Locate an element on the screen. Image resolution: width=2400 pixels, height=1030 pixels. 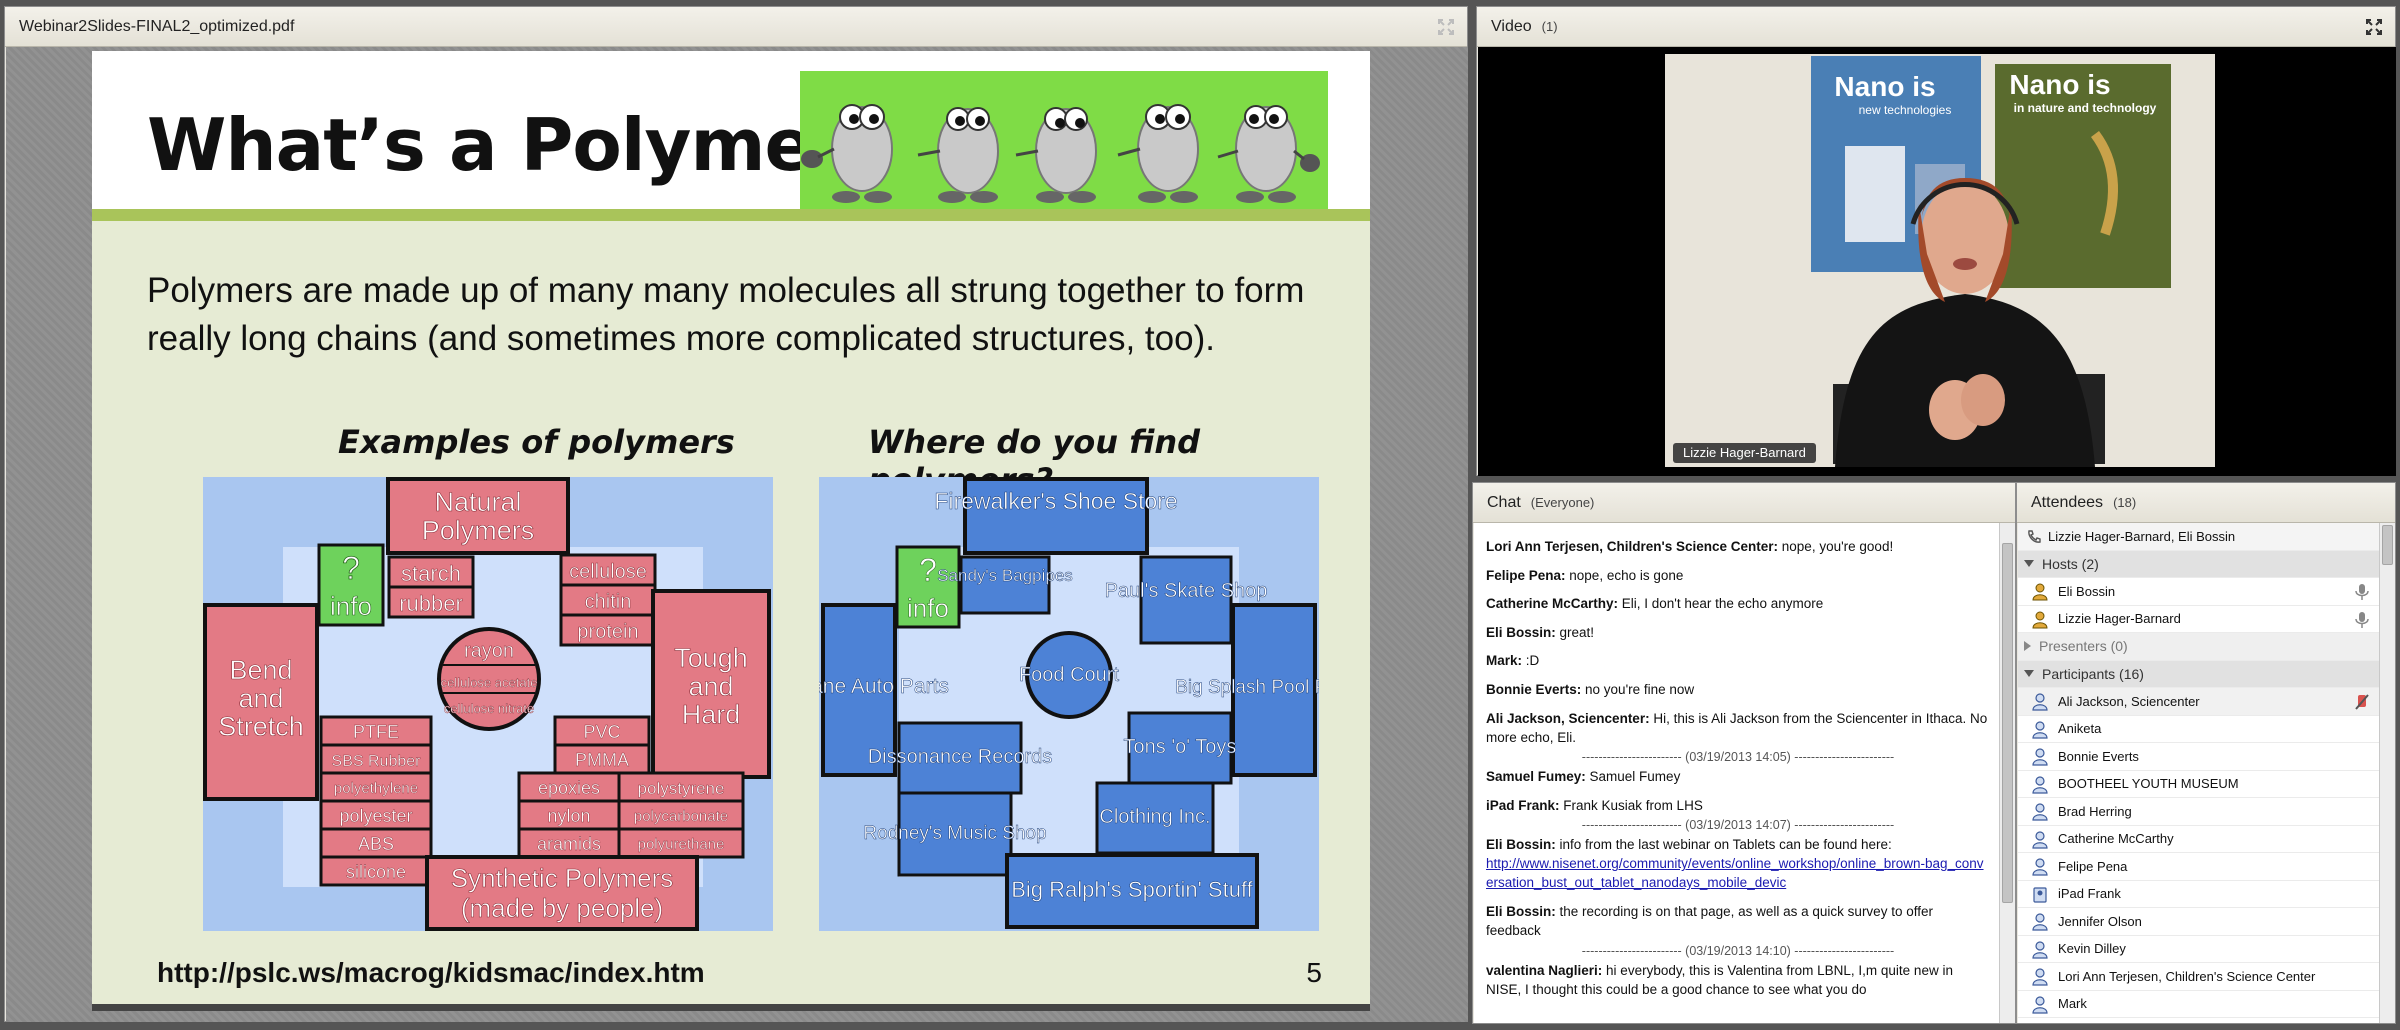
chat-scrollbar is located at coordinates (2007, 773).